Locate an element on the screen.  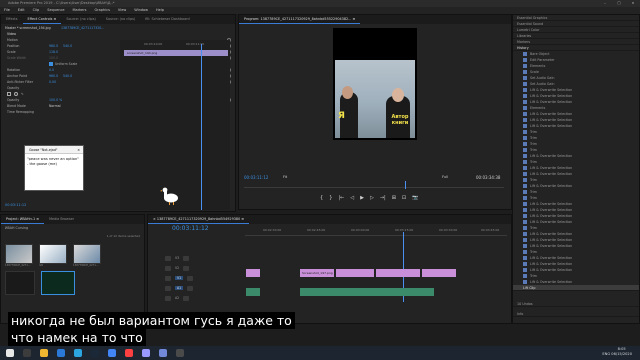
insert-button: ⊞ is located at coordinates (394, 198).